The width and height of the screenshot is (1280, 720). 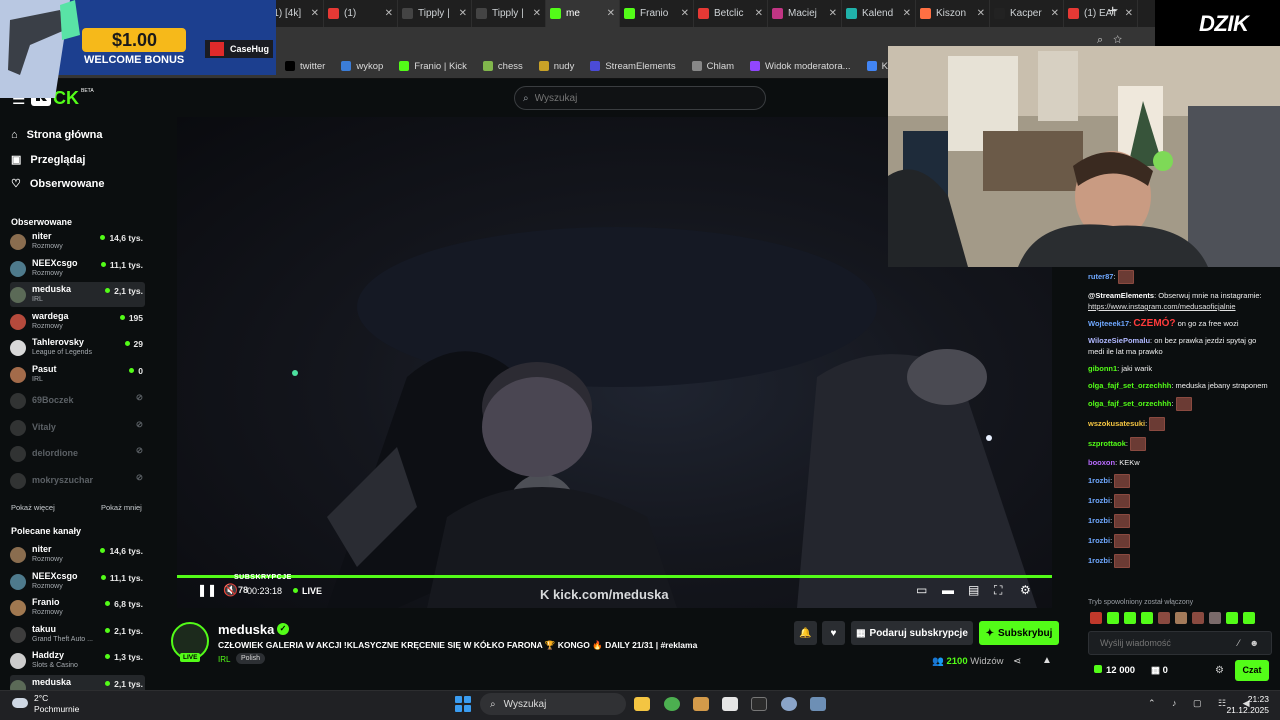 I want to click on taskbar-search: ⌕ Wyszukaj, so click(x=553, y=704).